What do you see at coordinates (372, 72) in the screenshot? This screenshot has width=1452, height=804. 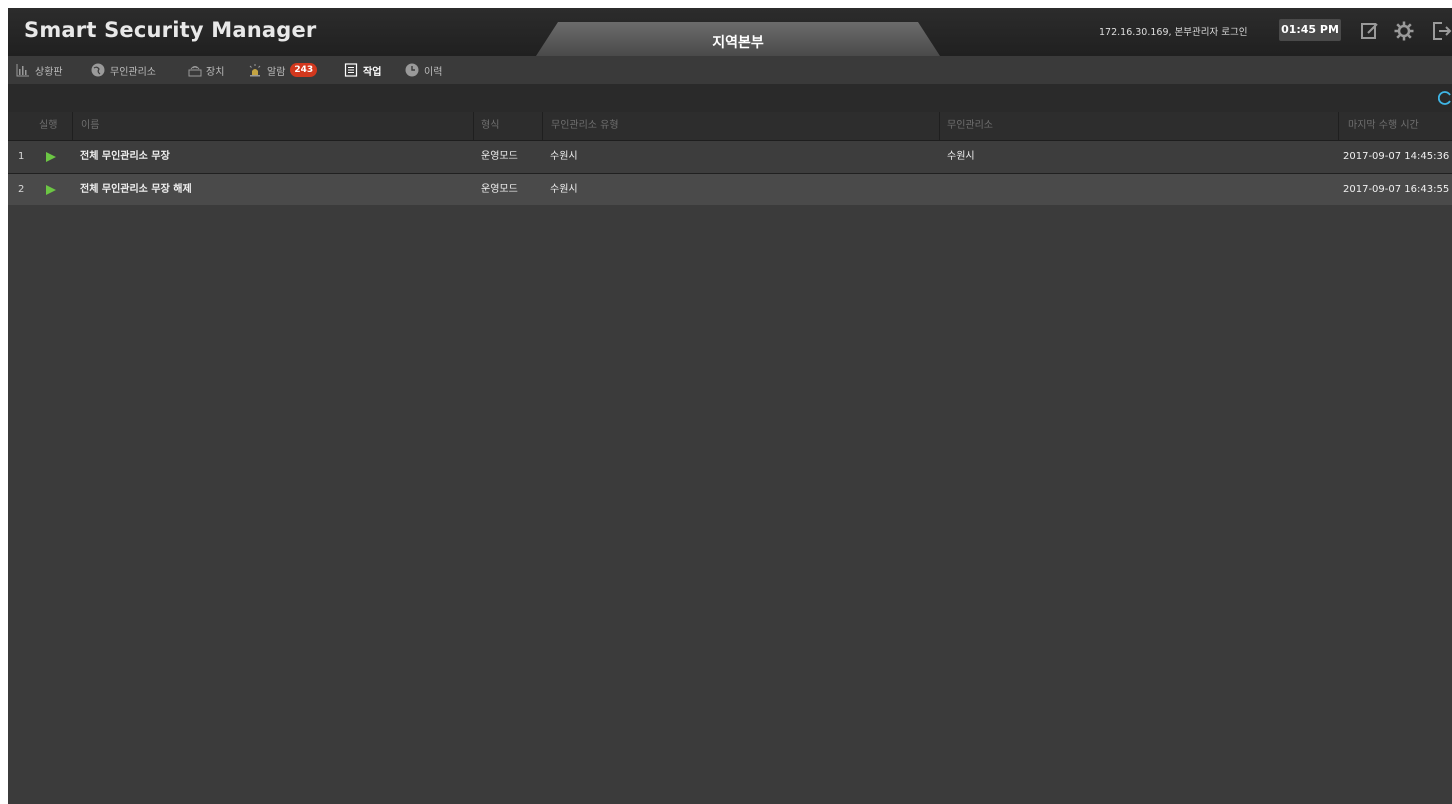 I see `nav-label-tasks: 작업` at bounding box center [372, 72].